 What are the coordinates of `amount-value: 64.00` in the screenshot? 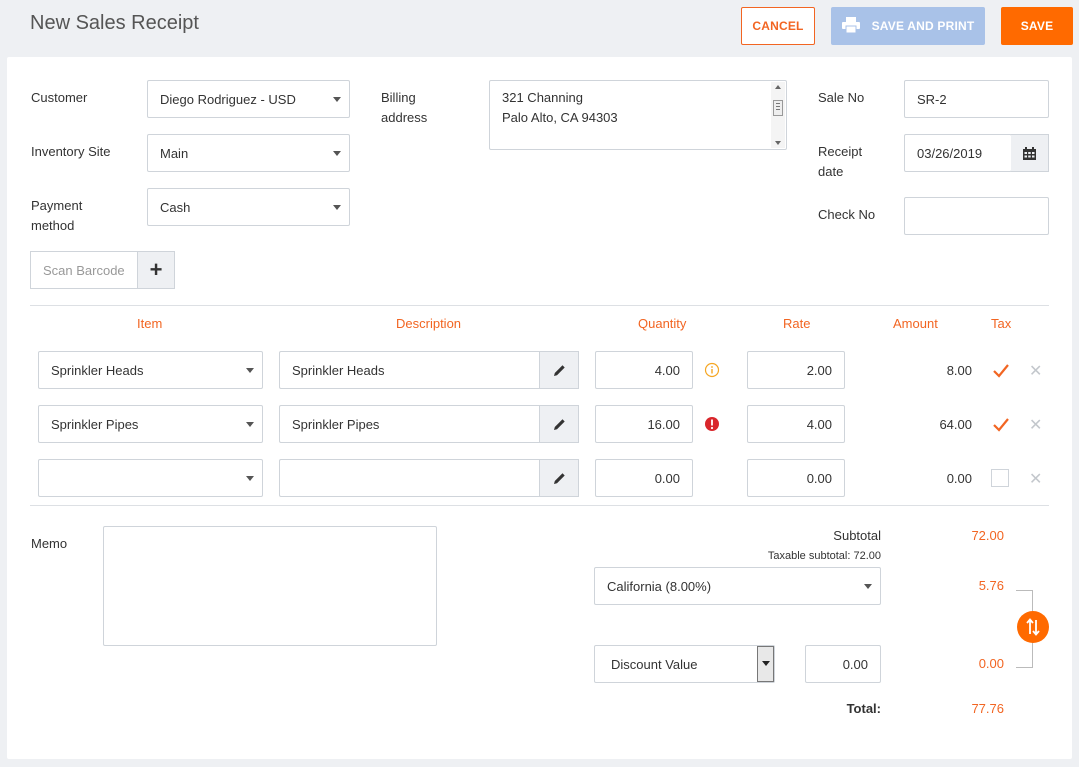 It's located at (955, 424).